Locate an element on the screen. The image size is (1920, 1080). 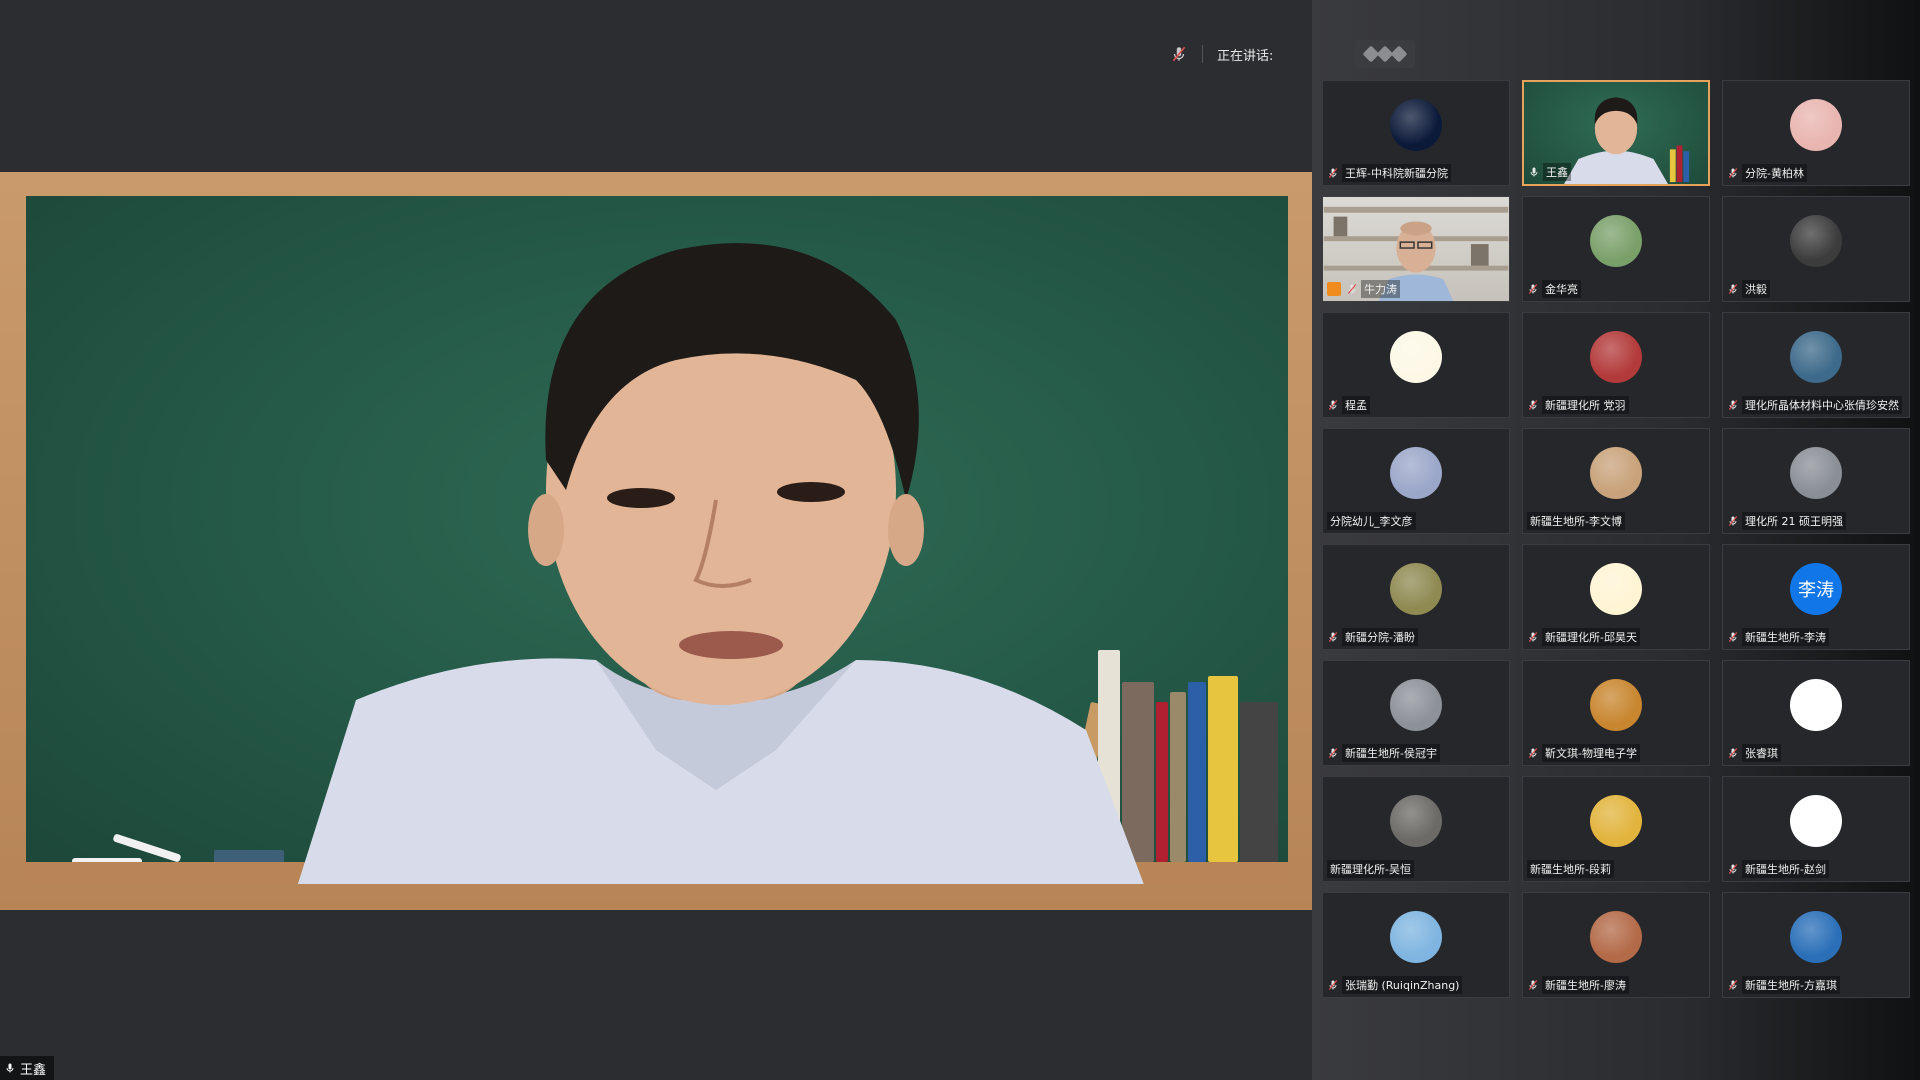
participant-label: 新疆生地所-段莉 is located at coordinates (1570, 869).